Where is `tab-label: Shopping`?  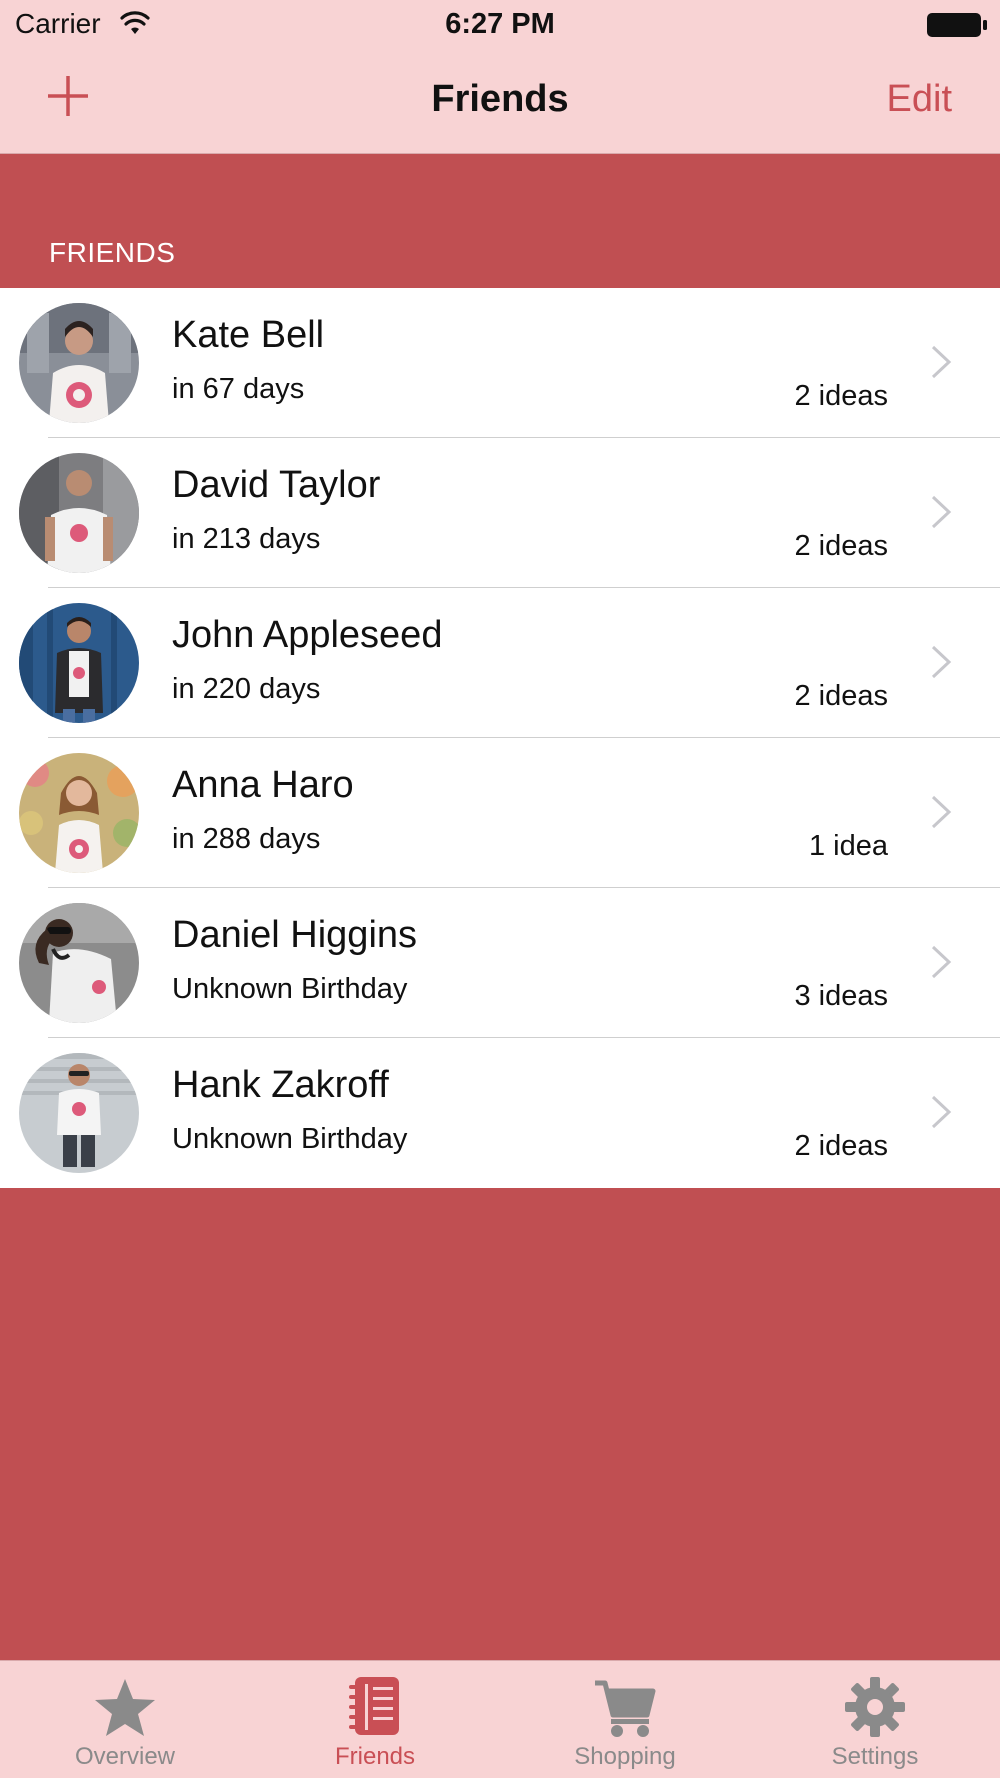 tab-label: Shopping is located at coordinates (625, 1756).